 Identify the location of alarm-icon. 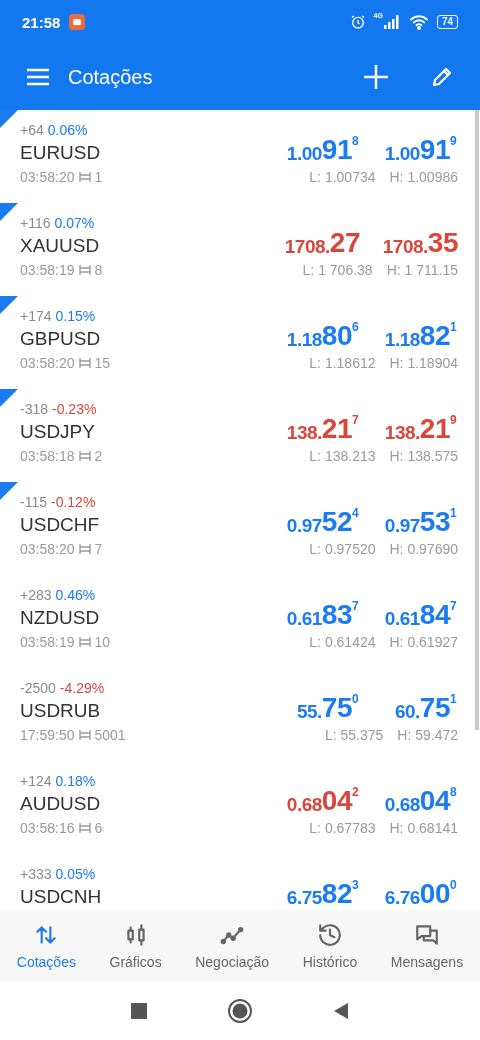
(357, 22).